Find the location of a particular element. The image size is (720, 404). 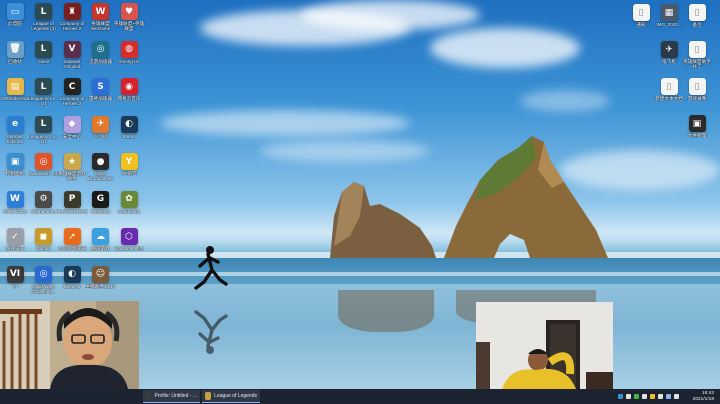

control-panel-icon: ▣ is located at coordinates (15, 161).